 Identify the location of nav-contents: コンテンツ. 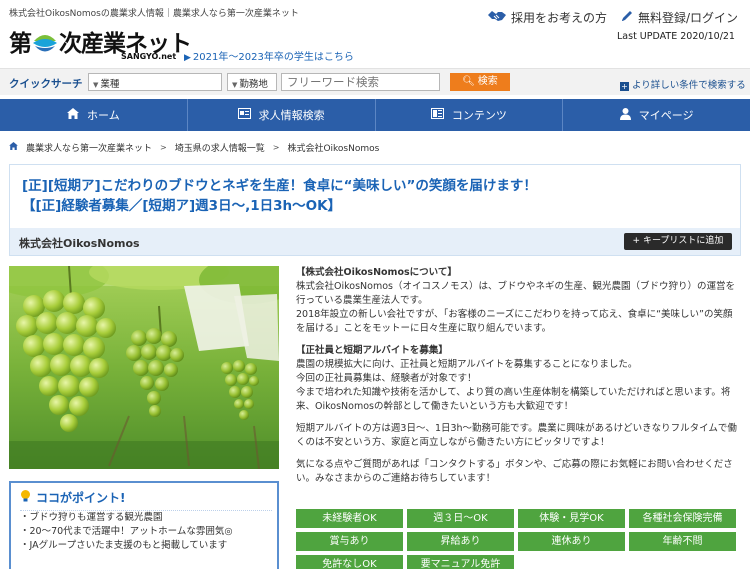
(470, 115).